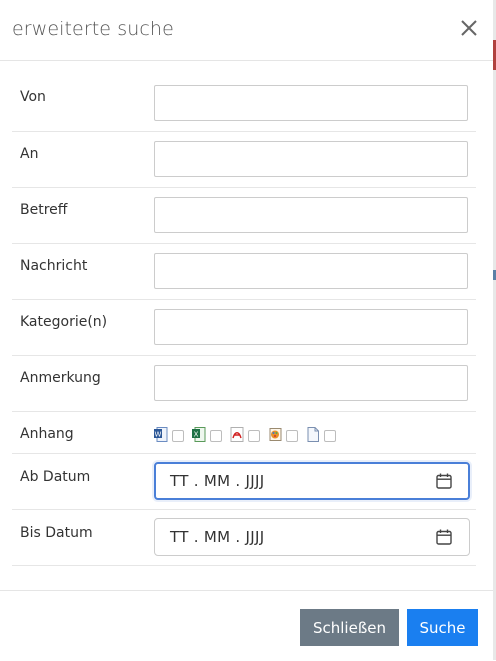  Describe the element at coordinates (312, 481) in the screenshot. I see `ab-datum-input: TT . MM . JJJJ` at that location.